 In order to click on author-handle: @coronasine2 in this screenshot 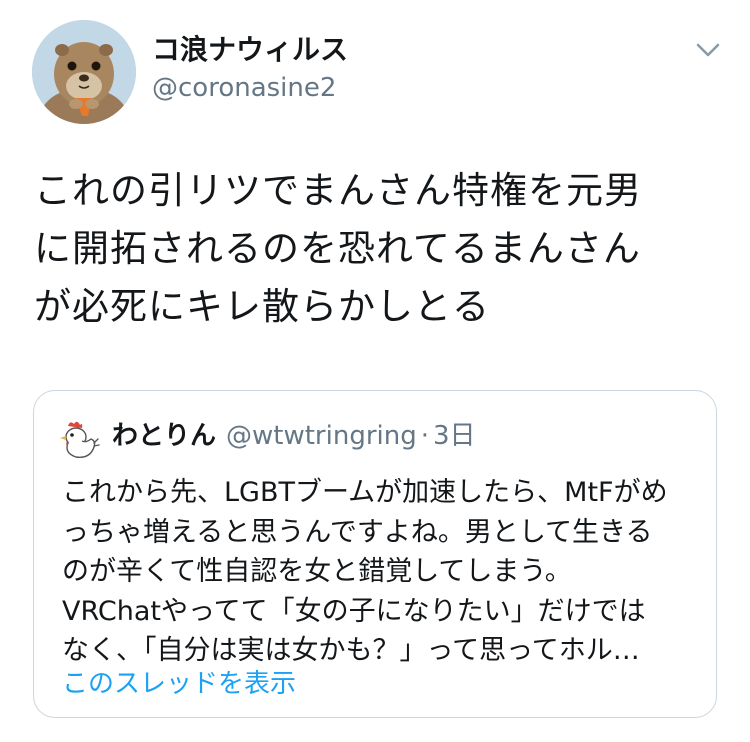, I will do `click(244, 88)`.